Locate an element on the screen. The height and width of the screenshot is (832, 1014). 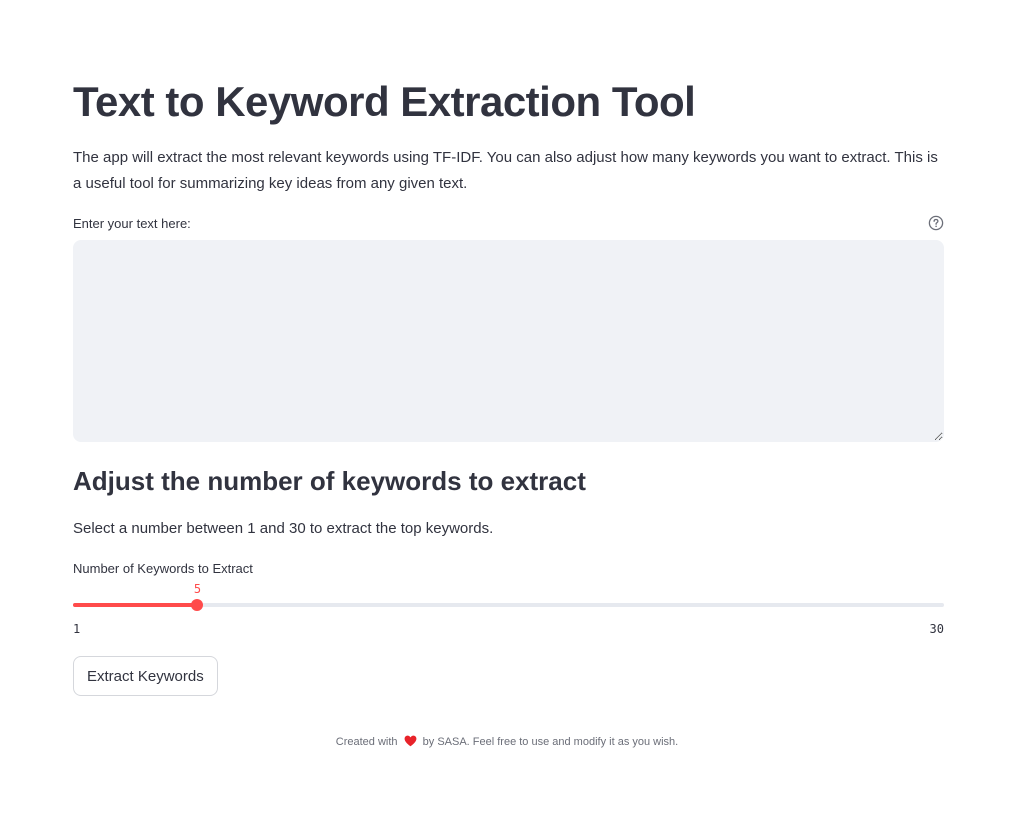
slider-track is located at coordinates (508, 605).